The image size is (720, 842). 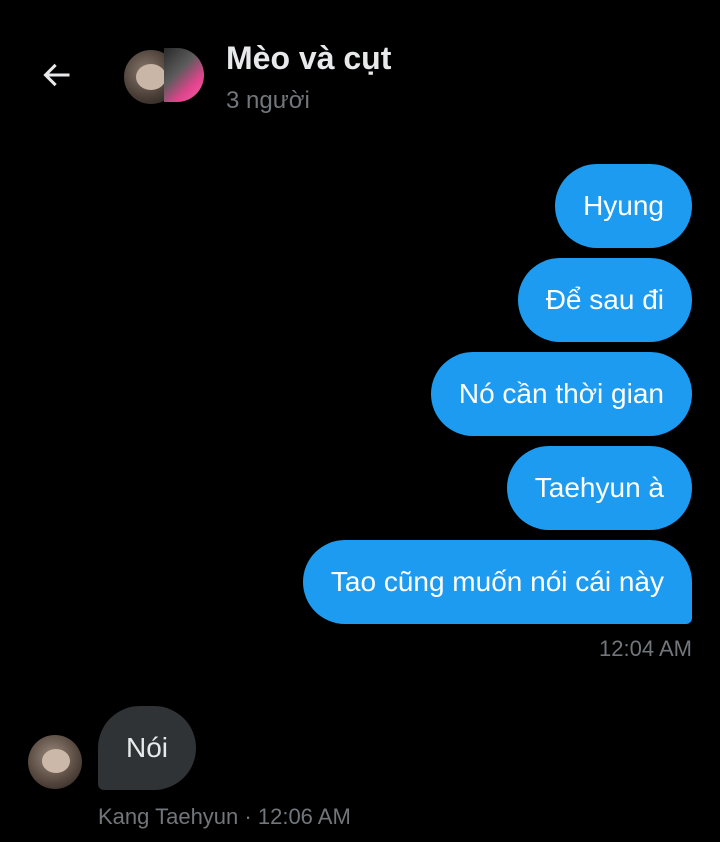 What do you see at coordinates (599, 488) in the screenshot?
I see `outgoing-message-bubble: Taehyun à` at bounding box center [599, 488].